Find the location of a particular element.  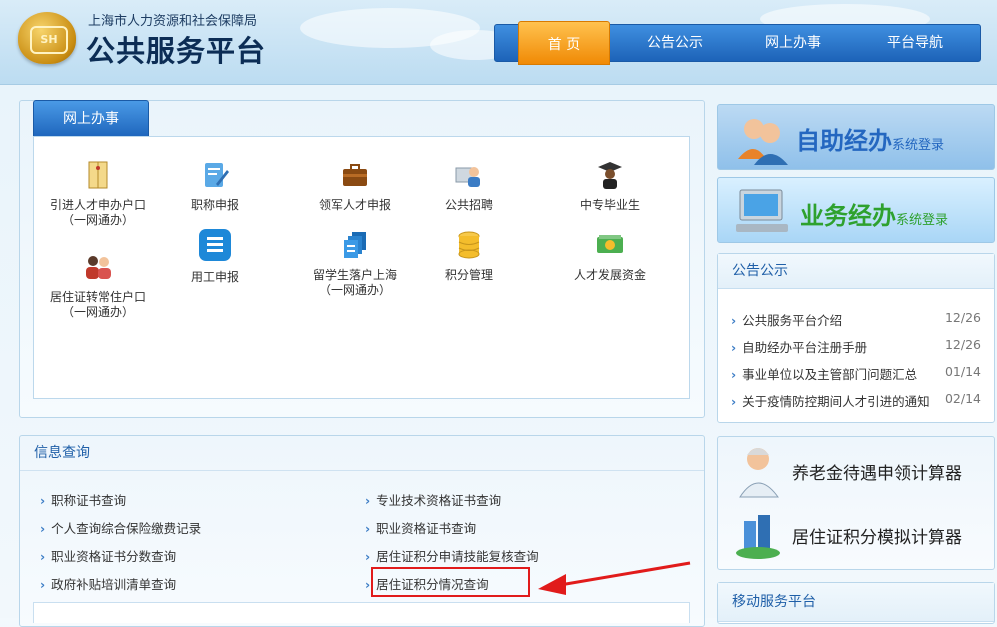

nav-platform-guide: 平台导航 is located at coordinates (915, 43).